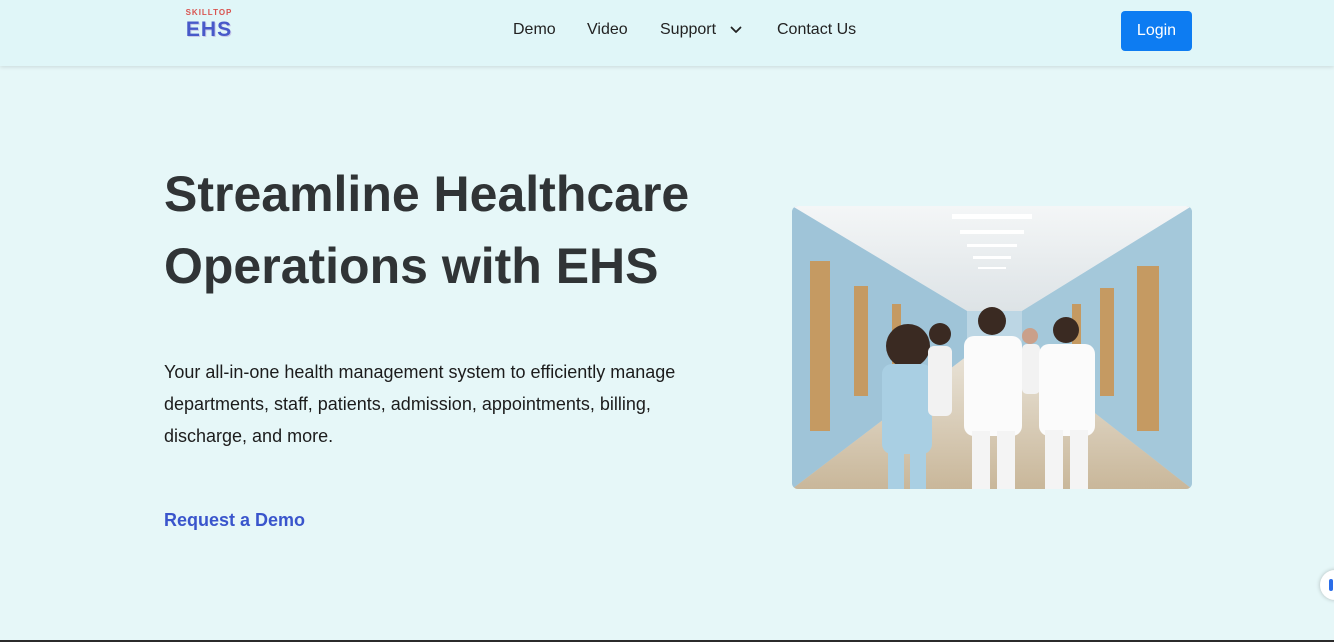 The width and height of the screenshot is (1334, 642). I want to click on chat-widget-button, so click(1327, 585).